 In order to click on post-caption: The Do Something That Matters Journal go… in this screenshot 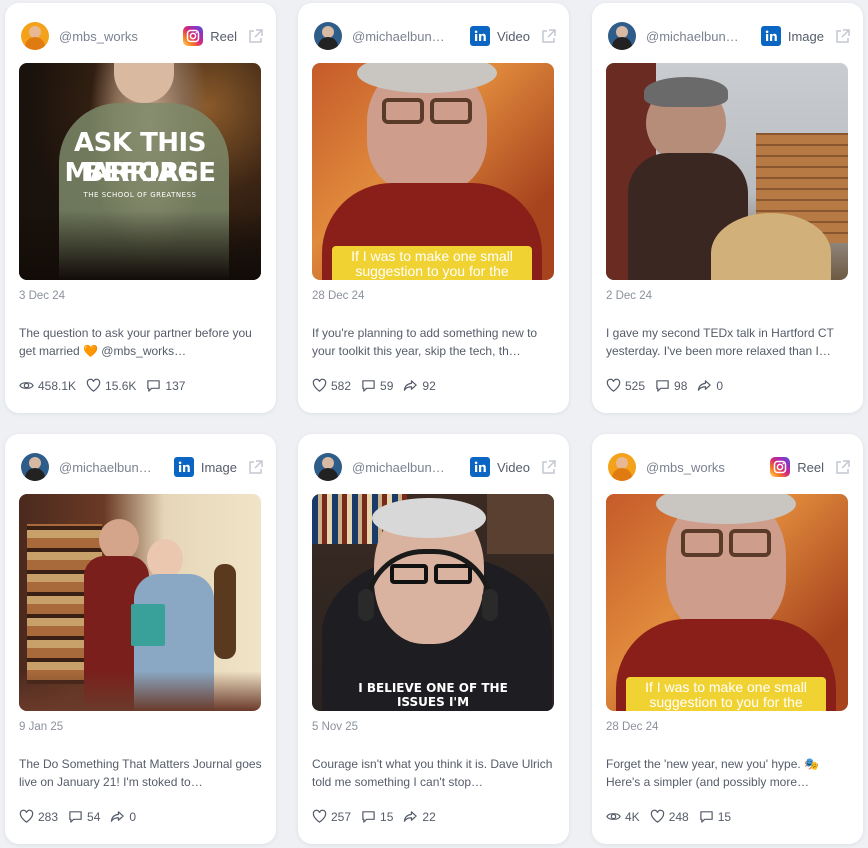, I will do `click(140, 773)`.